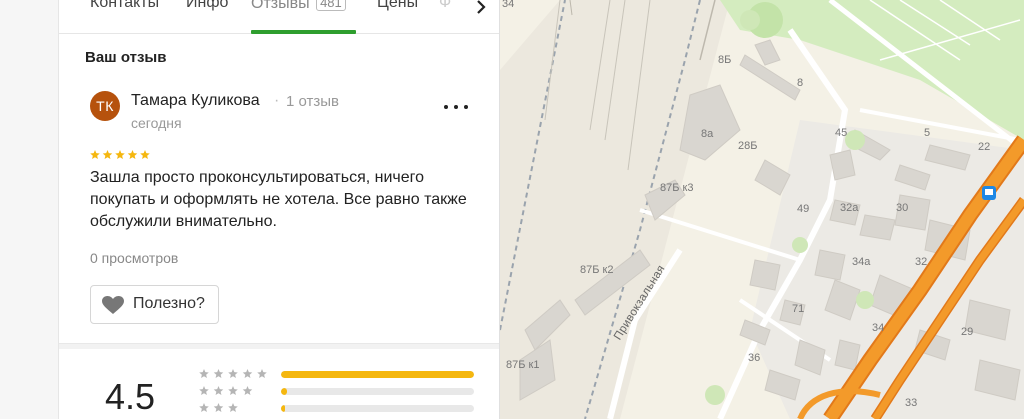 This screenshot has height=419, width=1024. What do you see at coordinates (313, 101) in the screenshot?
I see `author-review-count: 1 отзыв` at bounding box center [313, 101].